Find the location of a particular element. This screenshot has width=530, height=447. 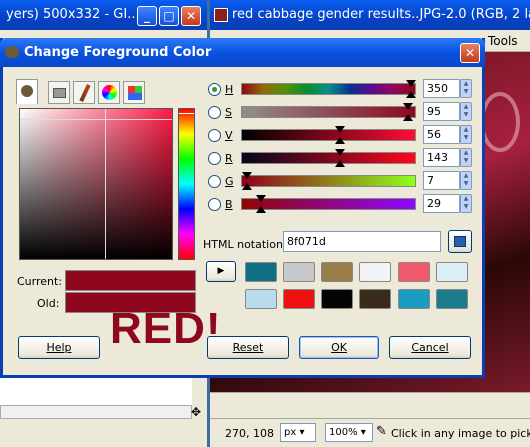

radio-g is located at coordinates (214, 181).